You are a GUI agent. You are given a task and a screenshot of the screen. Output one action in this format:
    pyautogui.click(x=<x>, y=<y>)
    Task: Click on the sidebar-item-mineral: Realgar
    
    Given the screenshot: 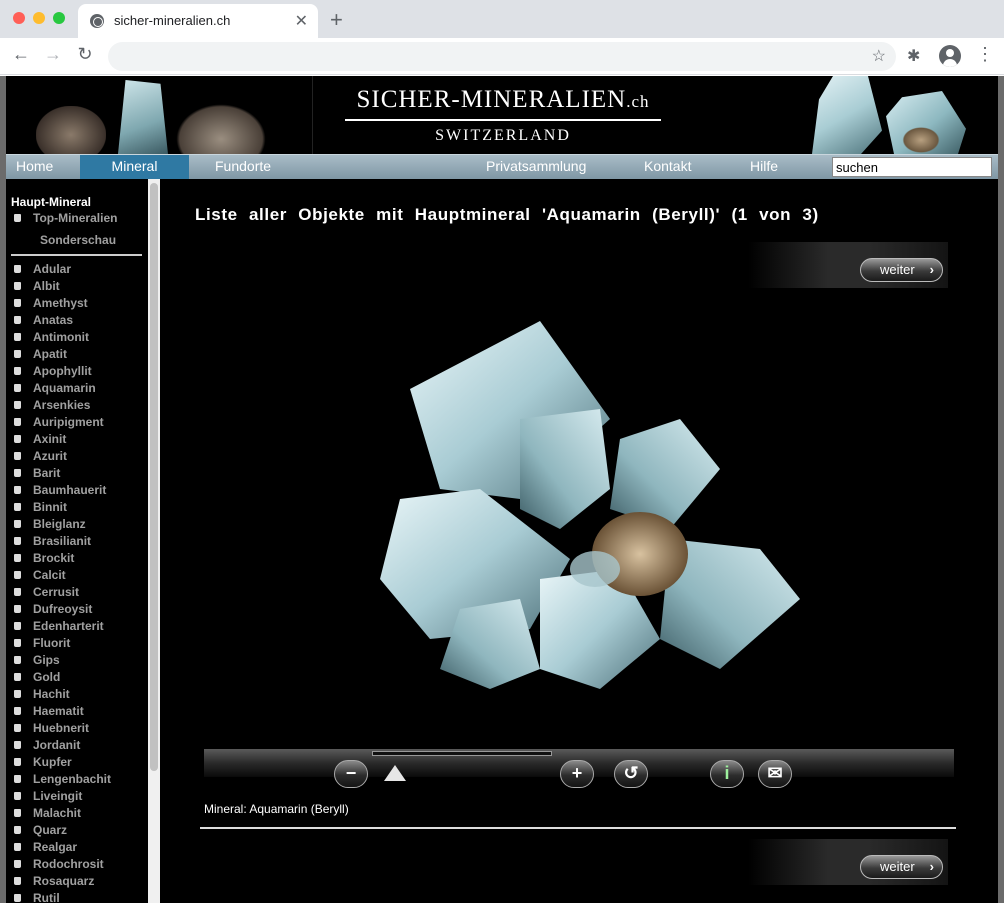 What is the action you would take?
    pyautogui.click(x=62, y=847)
    